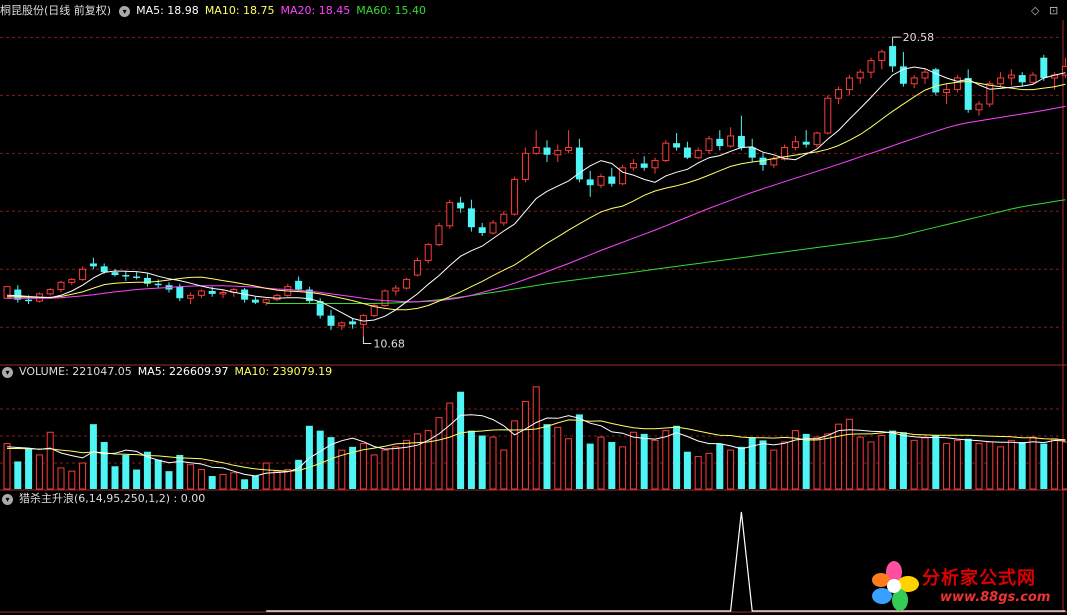 Image resolution: width=1067 pixels, height=615 pixels. I want to click on indicator-label: 猎杀主升浪(6,14,95,250,1,2) : 0.00, so click(112, 498).